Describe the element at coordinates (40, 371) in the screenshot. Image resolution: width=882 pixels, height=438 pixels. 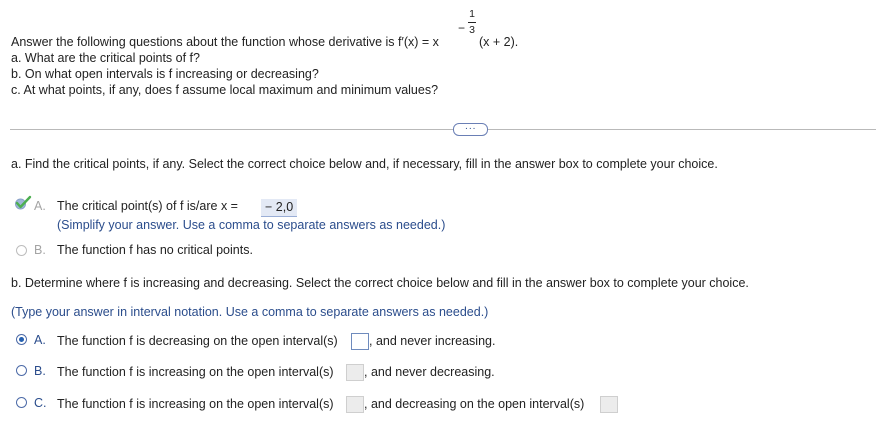
I see `part-b-choice-b-letter: B.` at that location.